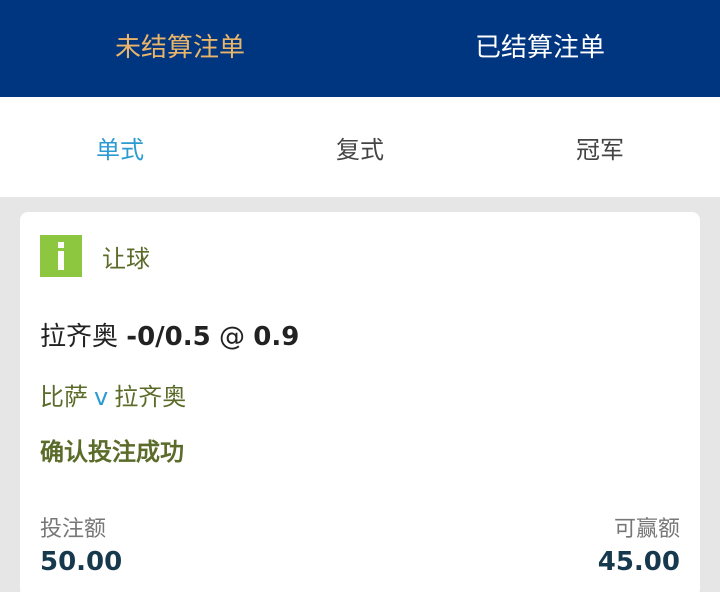  Describe the element at coordinates (639, 544) in the screenshot. I see `payout-block: 可赢额 45.00` at that location.